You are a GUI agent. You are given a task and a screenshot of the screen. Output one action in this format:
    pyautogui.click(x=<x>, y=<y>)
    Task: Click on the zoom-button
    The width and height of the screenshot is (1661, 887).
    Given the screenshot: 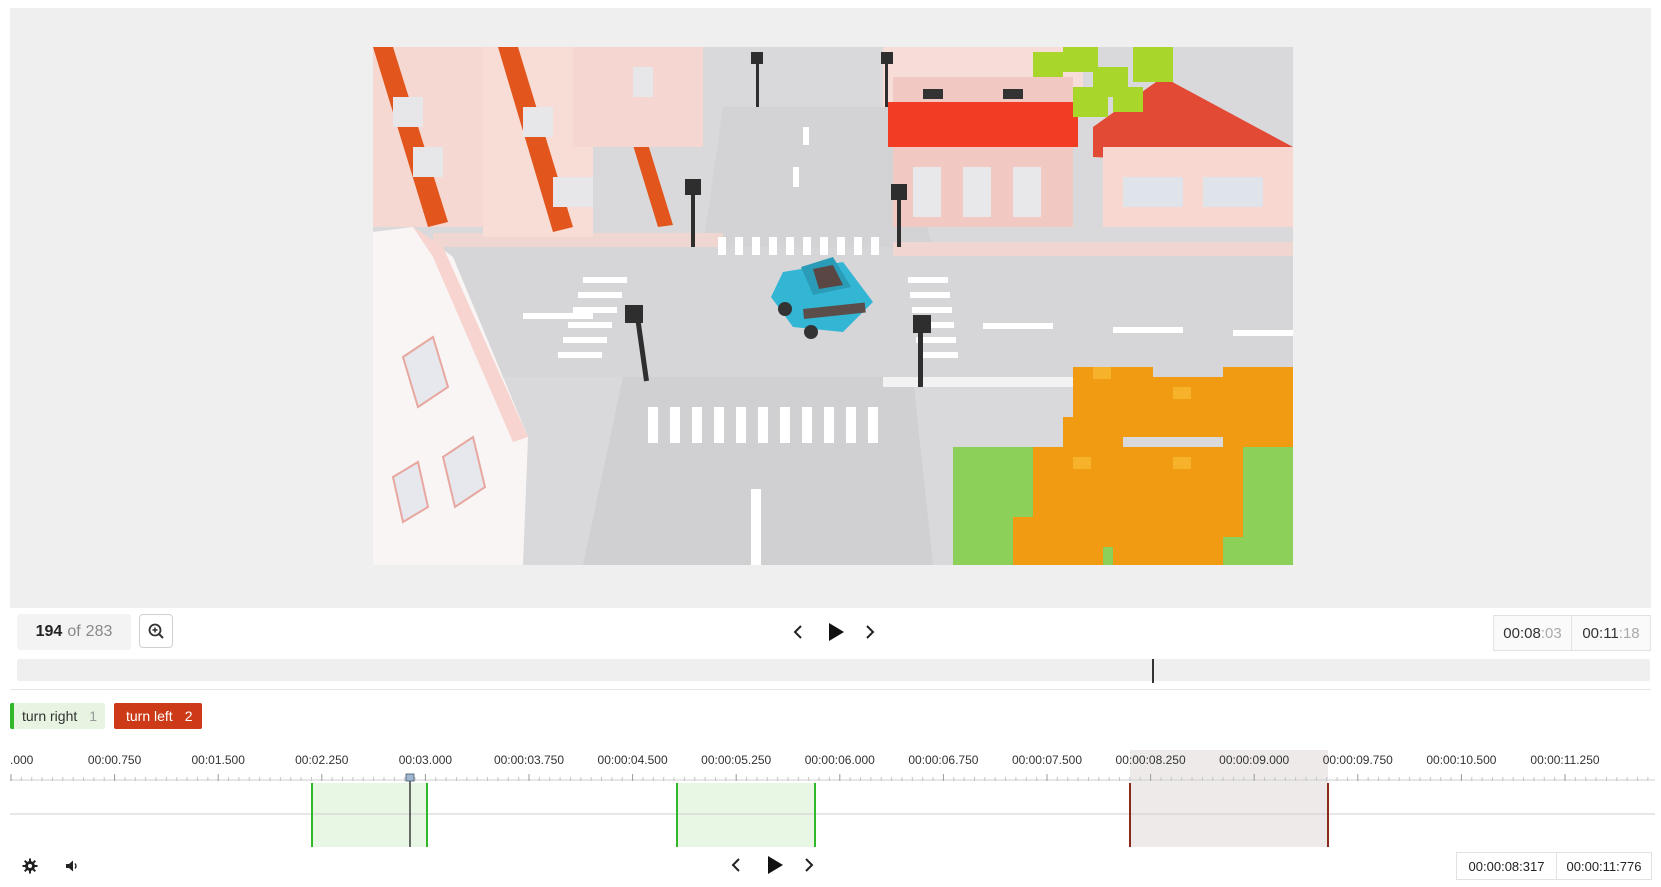 What is the action you would take?
    pyautogui.click(x=156, y=631)
    